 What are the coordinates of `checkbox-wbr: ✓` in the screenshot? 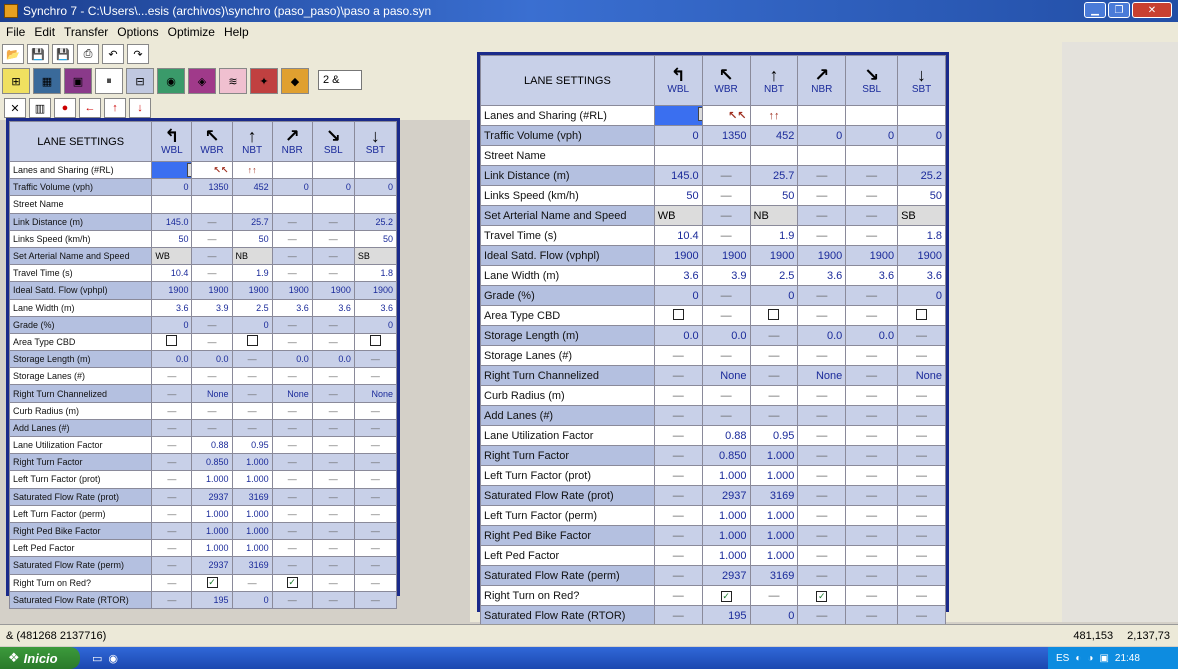 It's located at (212, 582).